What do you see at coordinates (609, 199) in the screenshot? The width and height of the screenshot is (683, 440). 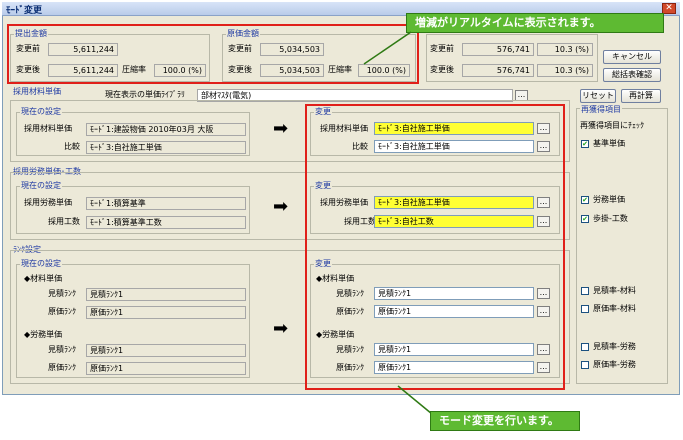 I see `reacquire-label-1: 労務単価` at bounding box center [609, 199].